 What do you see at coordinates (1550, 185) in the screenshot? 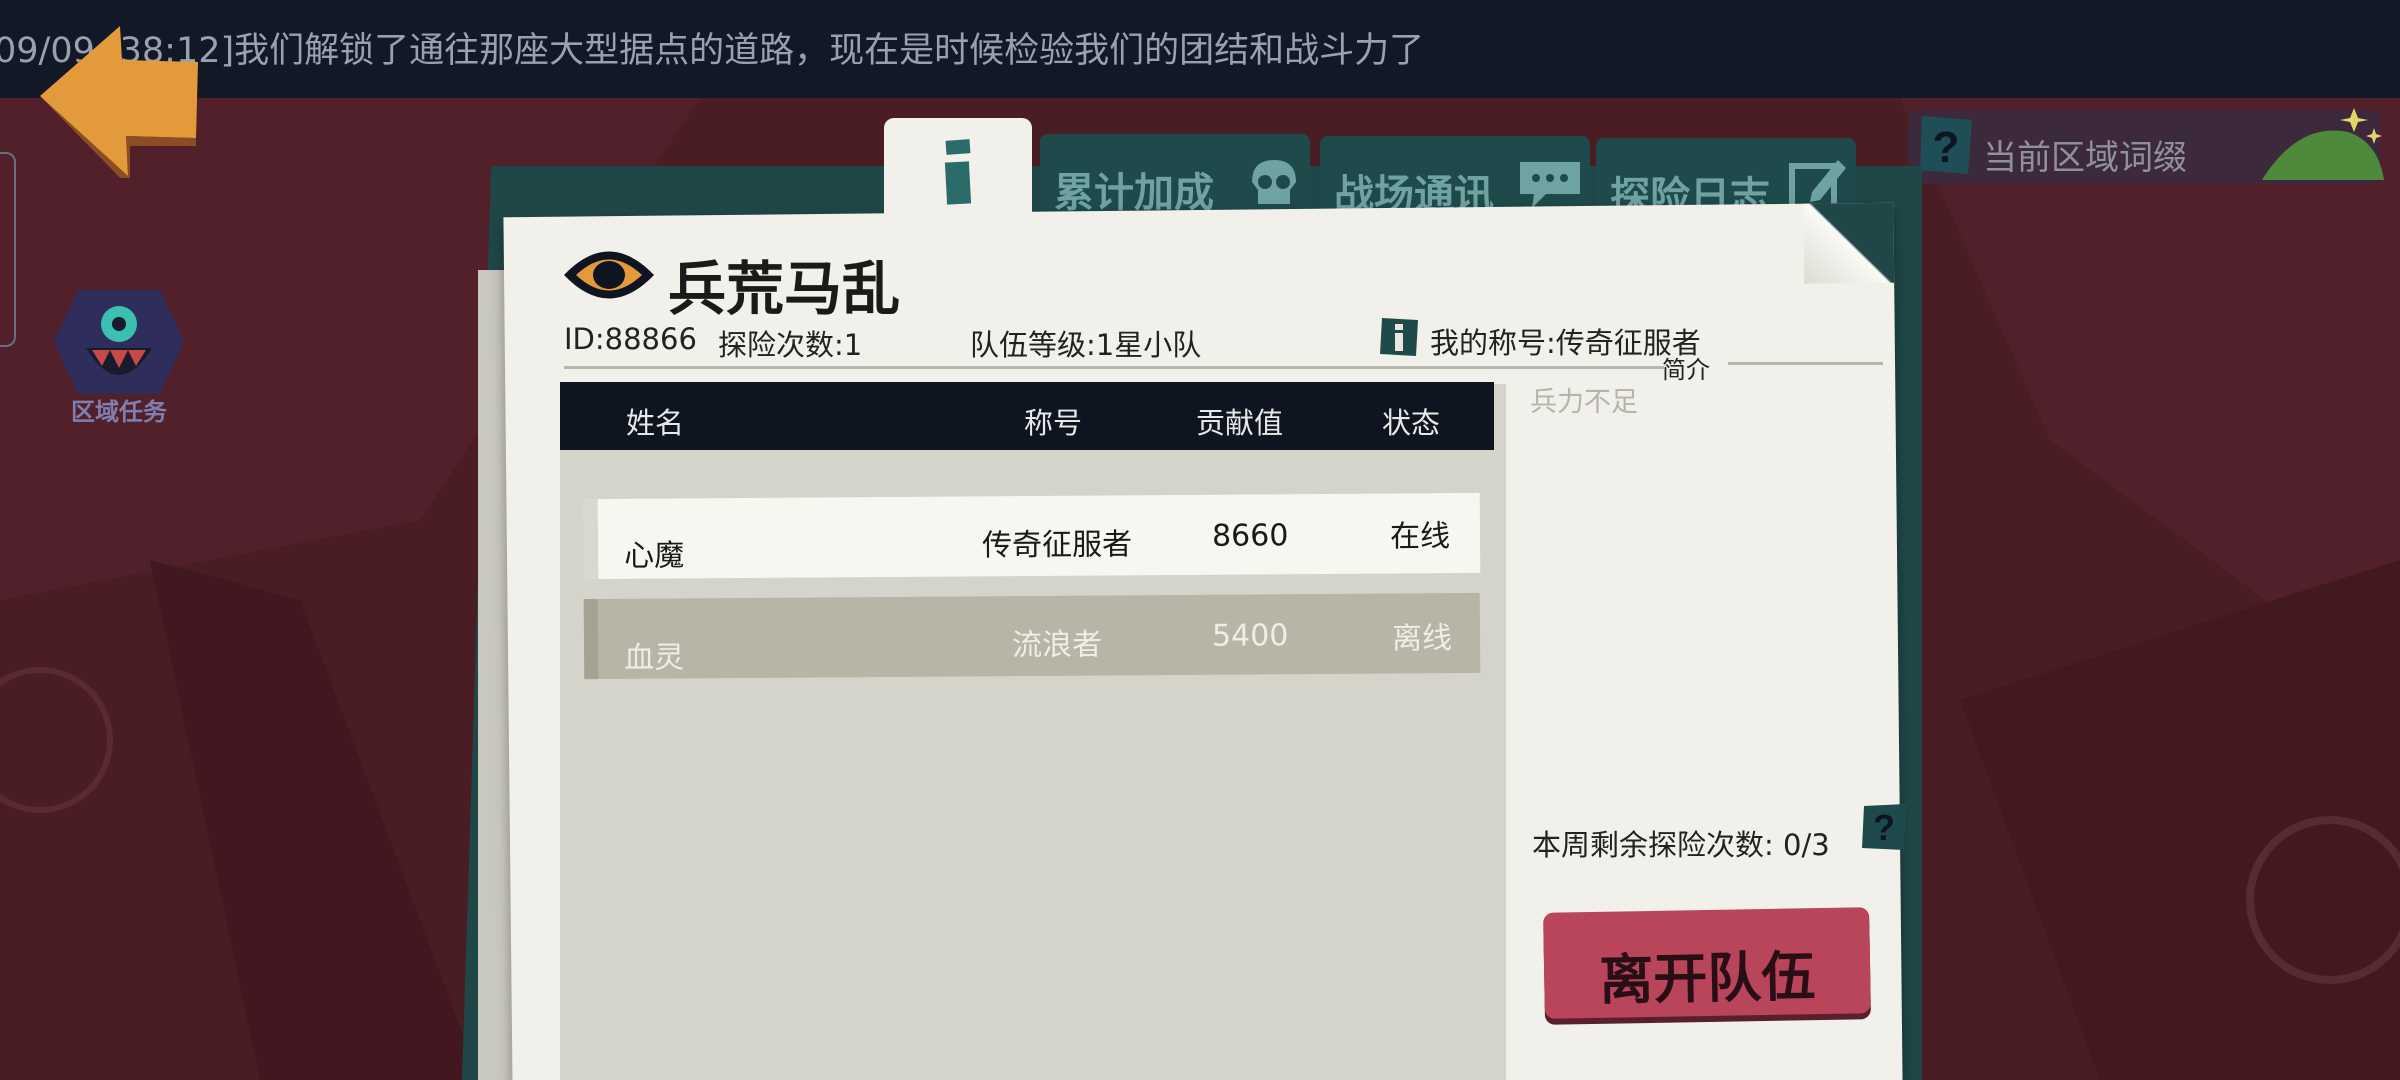
I see `chat-bubble-icon` at bounding box center [1550, 185].